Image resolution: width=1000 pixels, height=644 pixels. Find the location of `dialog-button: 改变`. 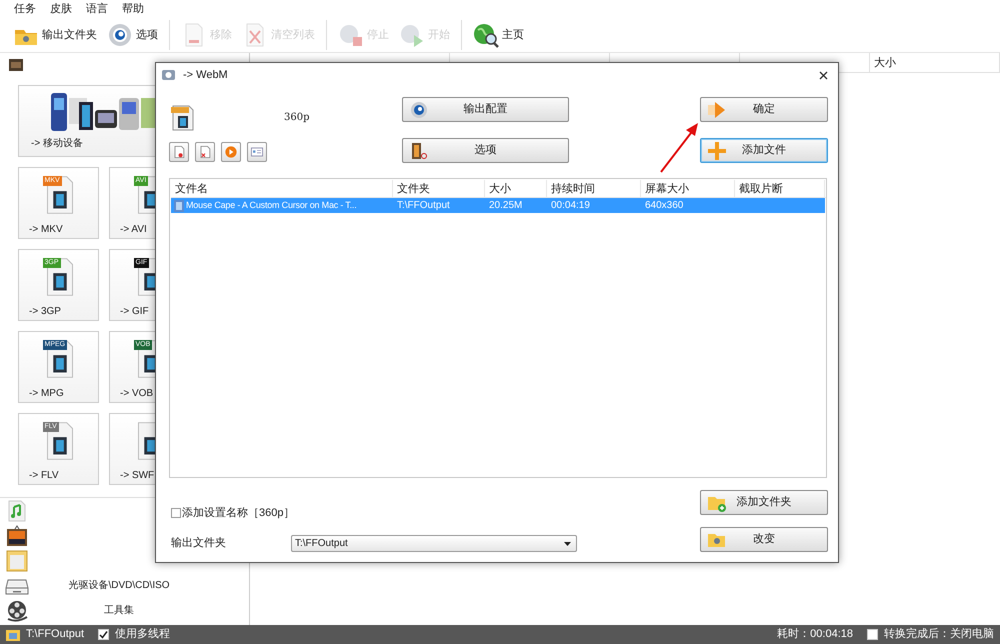

dialog-button: 改变 is located at coordinates (764, 539).